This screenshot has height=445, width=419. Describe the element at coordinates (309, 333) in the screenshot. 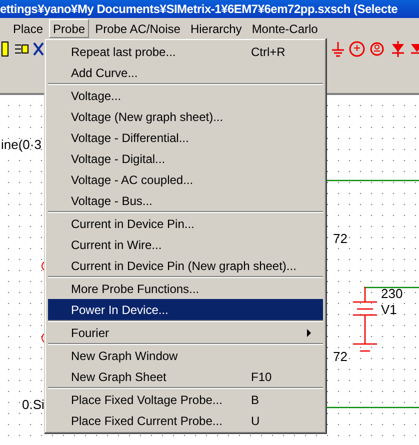

I see `submenu-arrow-icon` at that location.